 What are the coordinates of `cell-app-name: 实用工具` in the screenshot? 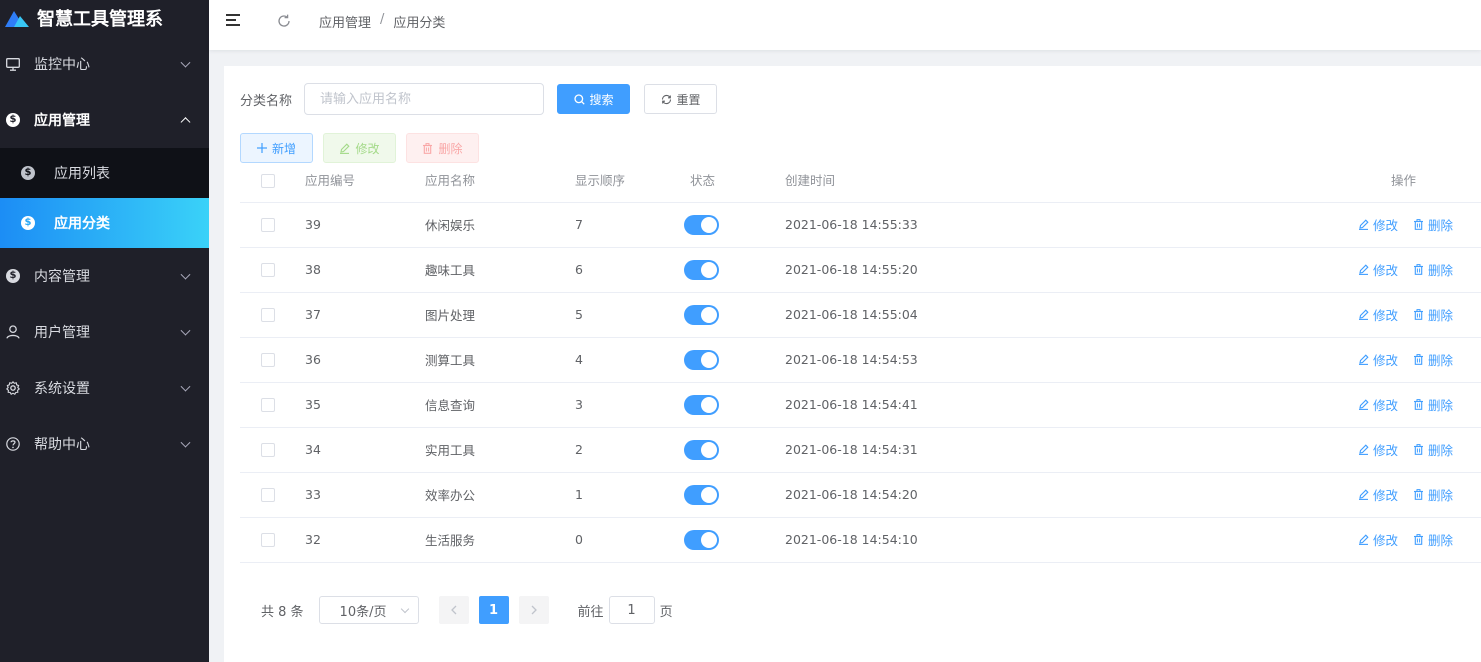 It's located at (500, 450).